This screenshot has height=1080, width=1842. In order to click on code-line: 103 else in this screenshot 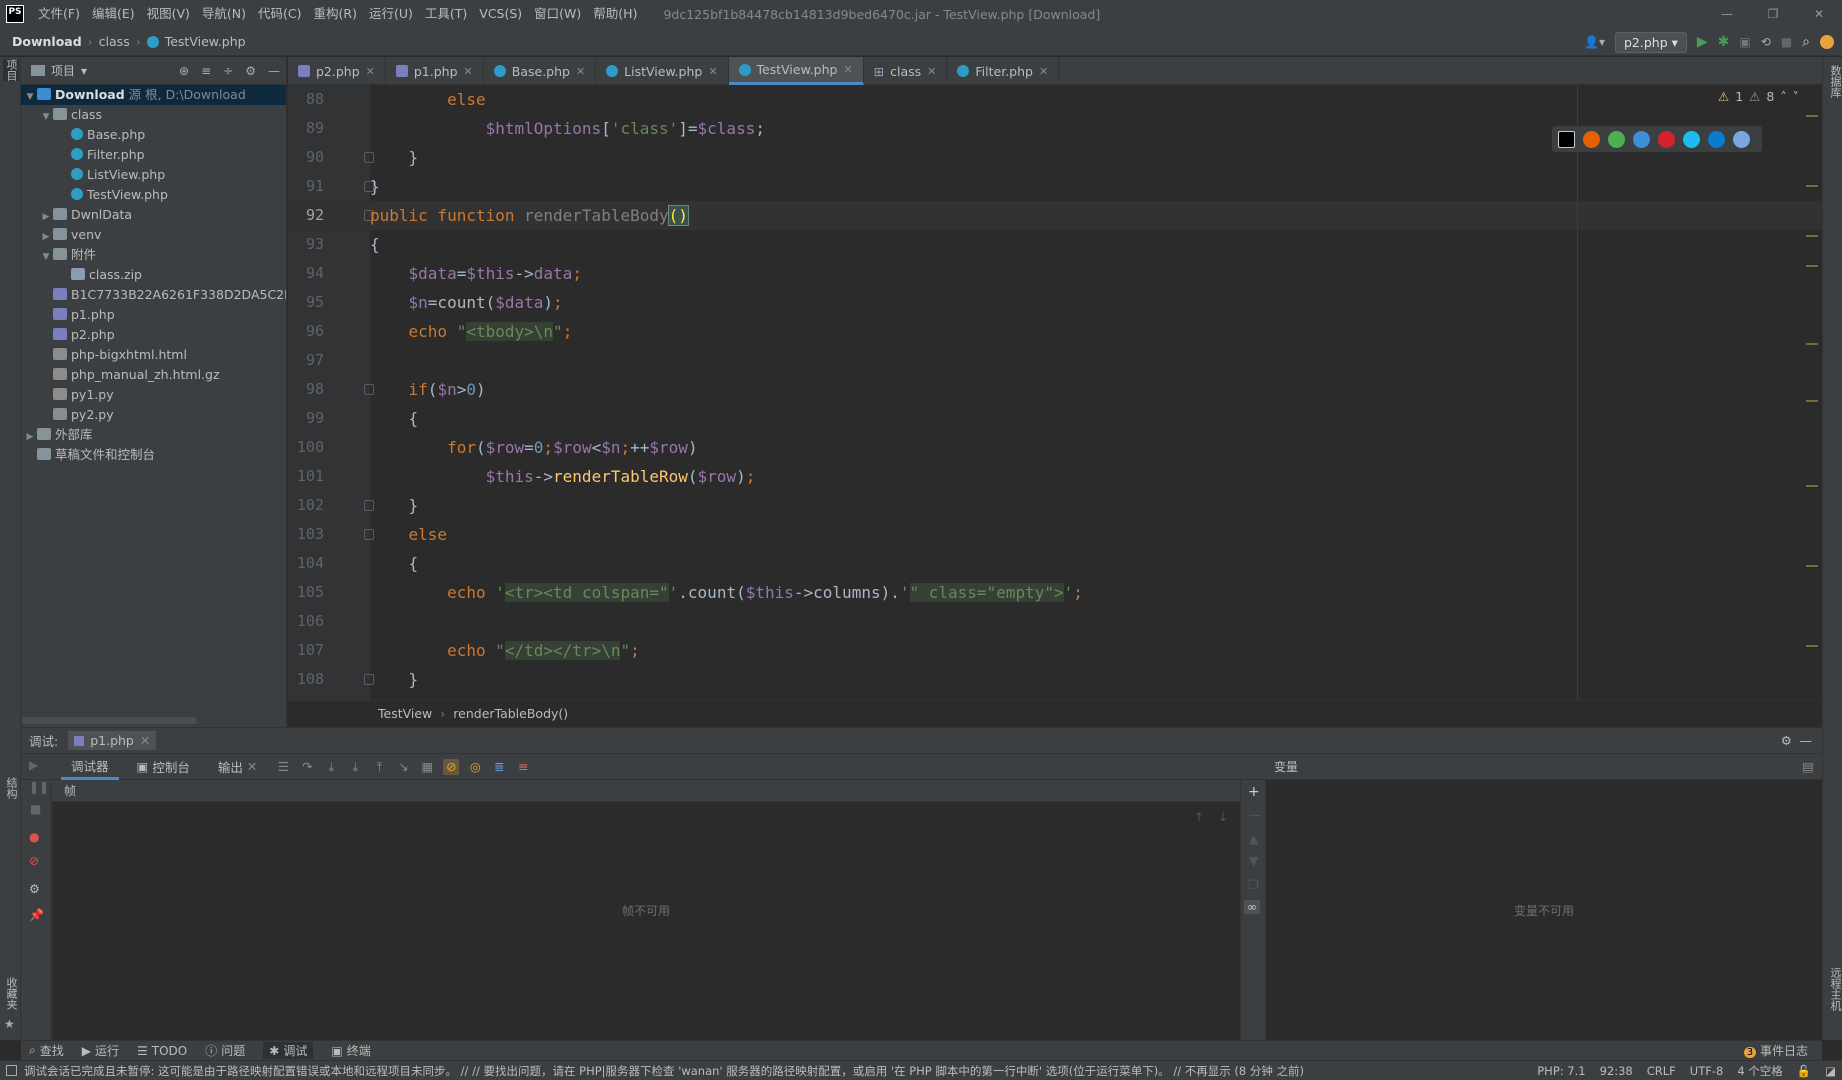, I will do `click(1055, 534)`.